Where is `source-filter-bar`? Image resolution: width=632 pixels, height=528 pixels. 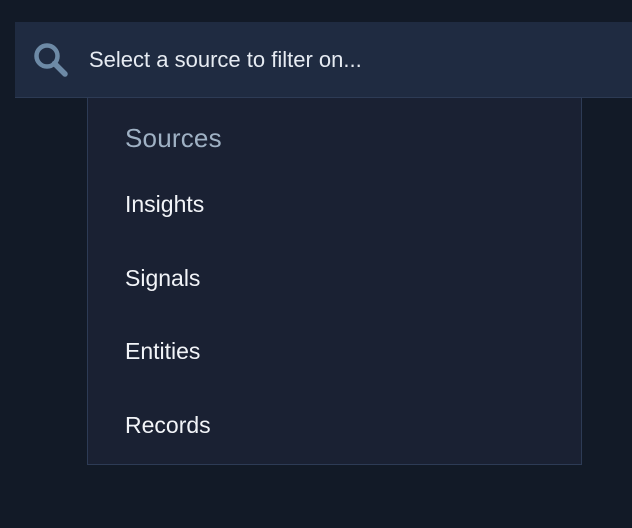
source-filter-bar is located at coordinates (323, 60).